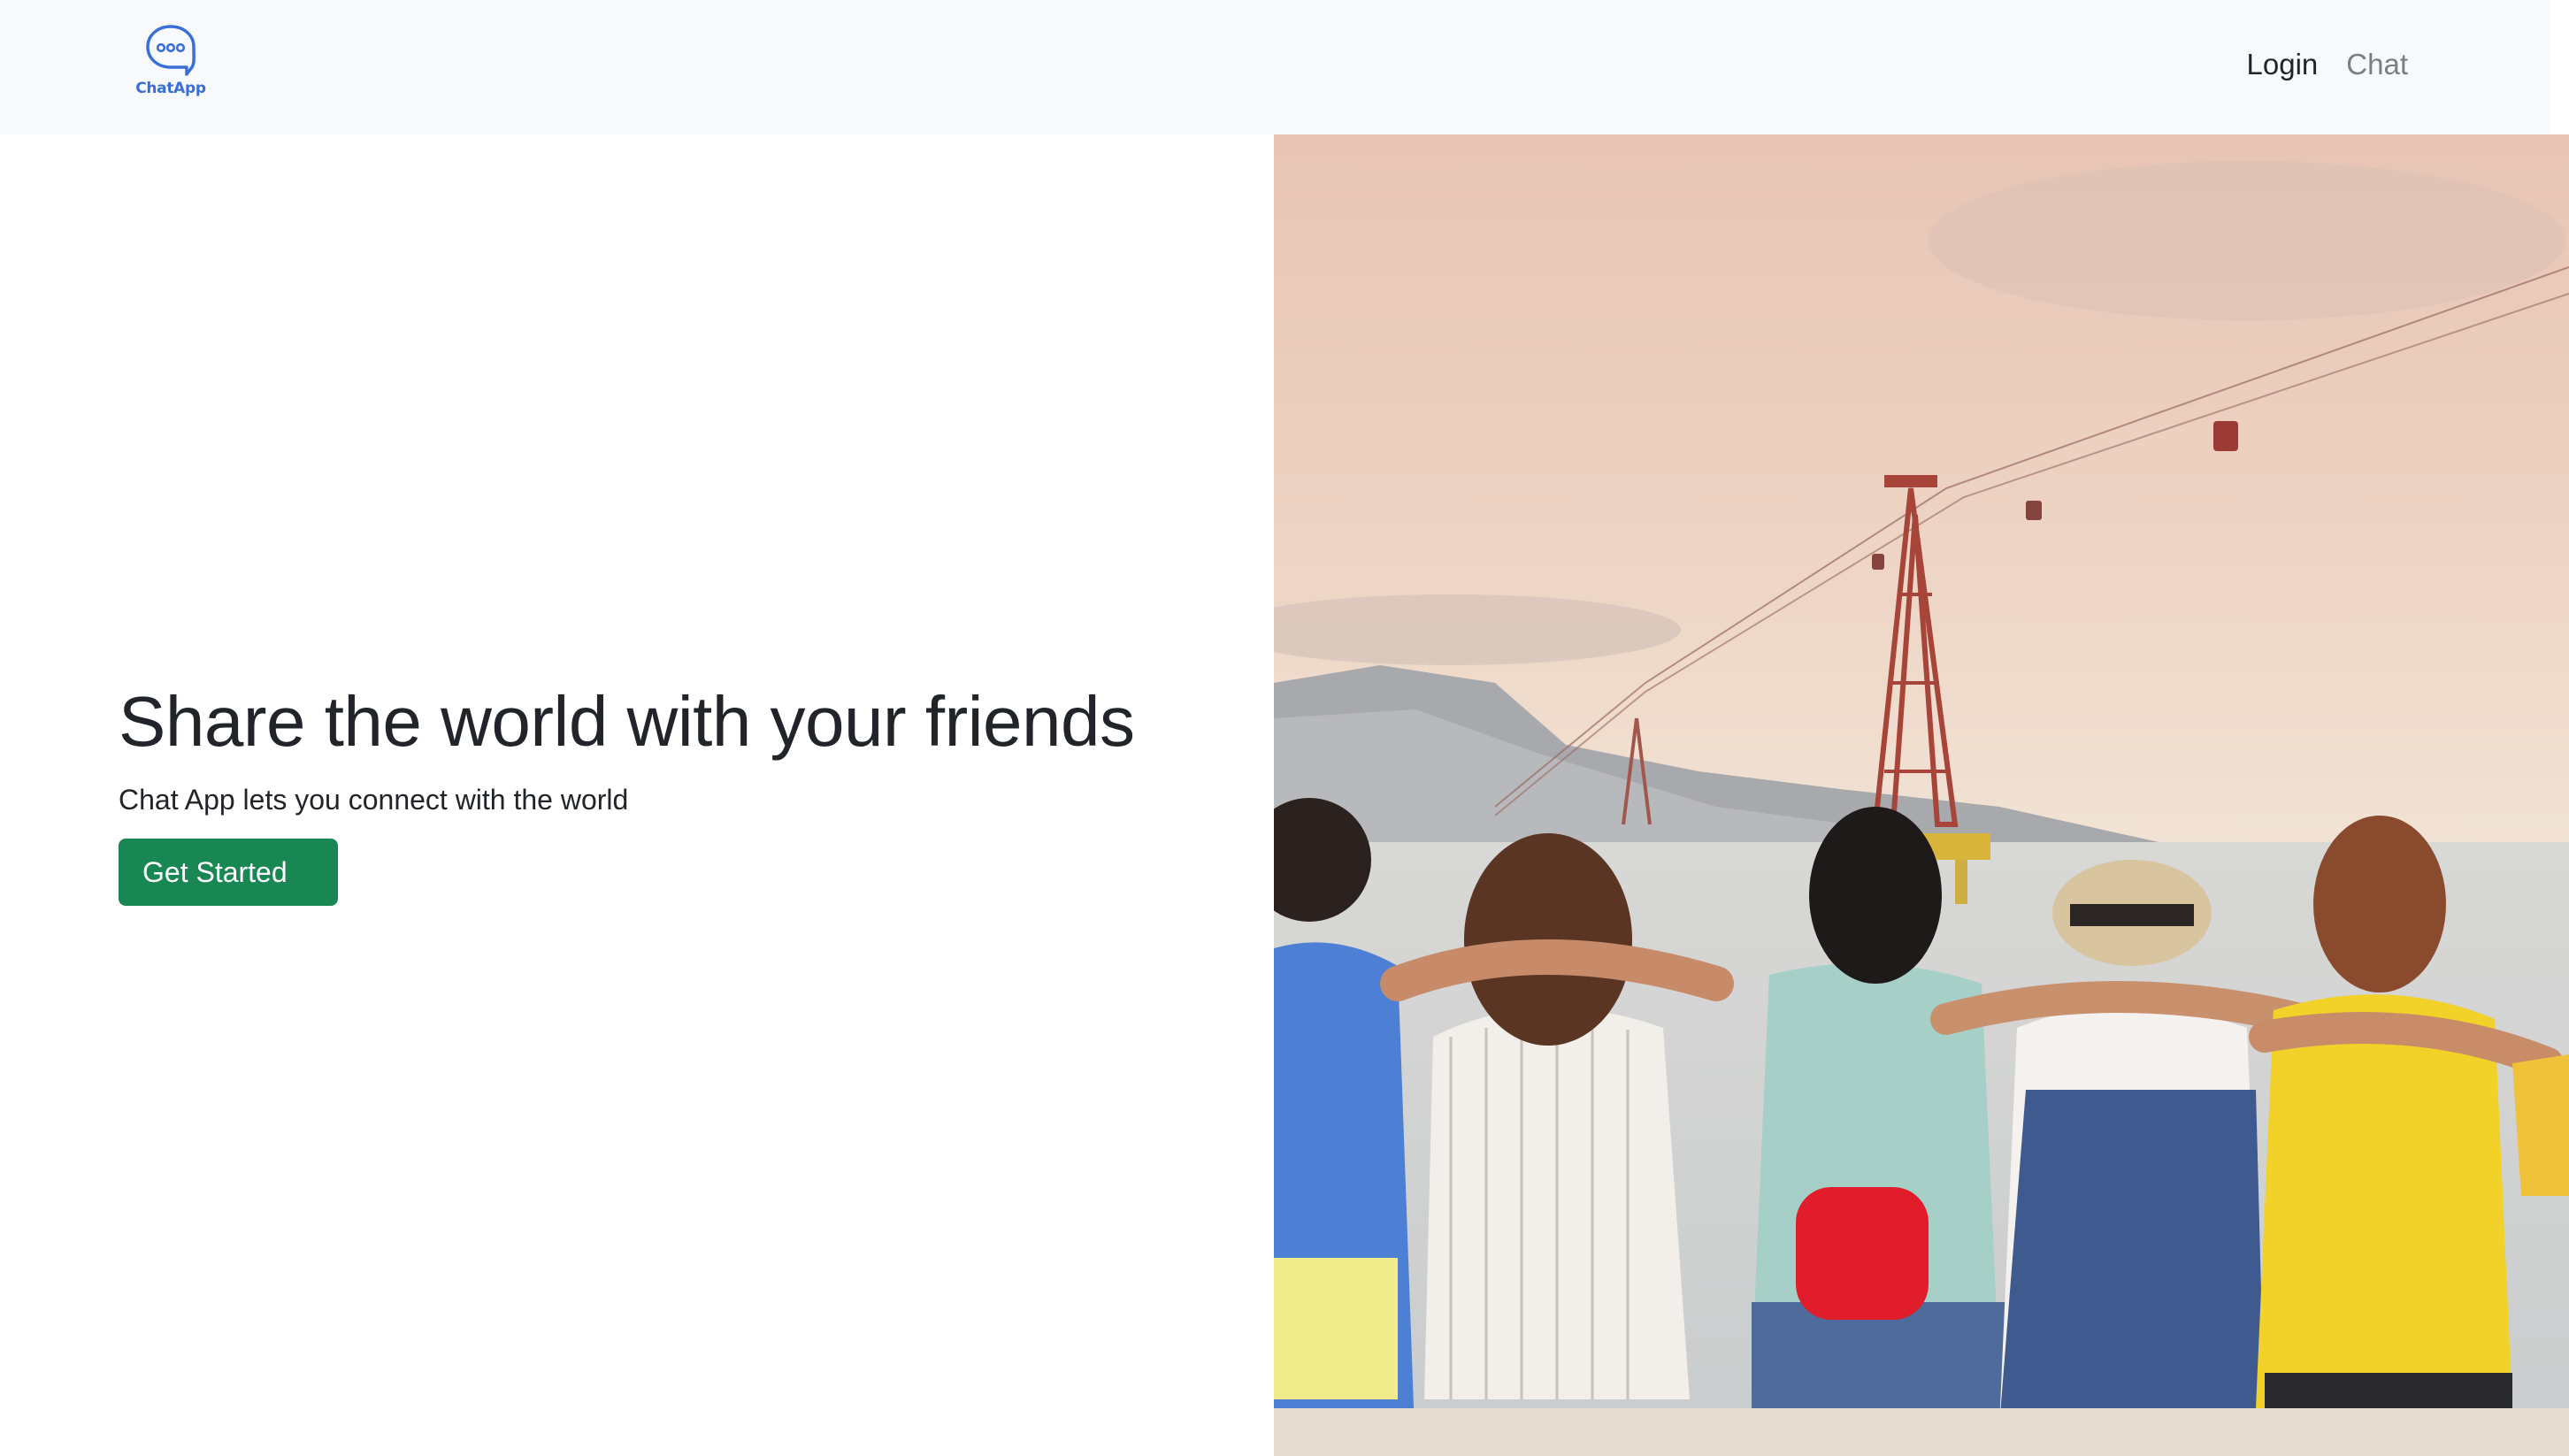 Image resolution: width=2569 pixels, height=1456 pixels. I want to click on navbar: ChatApp Login Chat, so click(1275, 67).